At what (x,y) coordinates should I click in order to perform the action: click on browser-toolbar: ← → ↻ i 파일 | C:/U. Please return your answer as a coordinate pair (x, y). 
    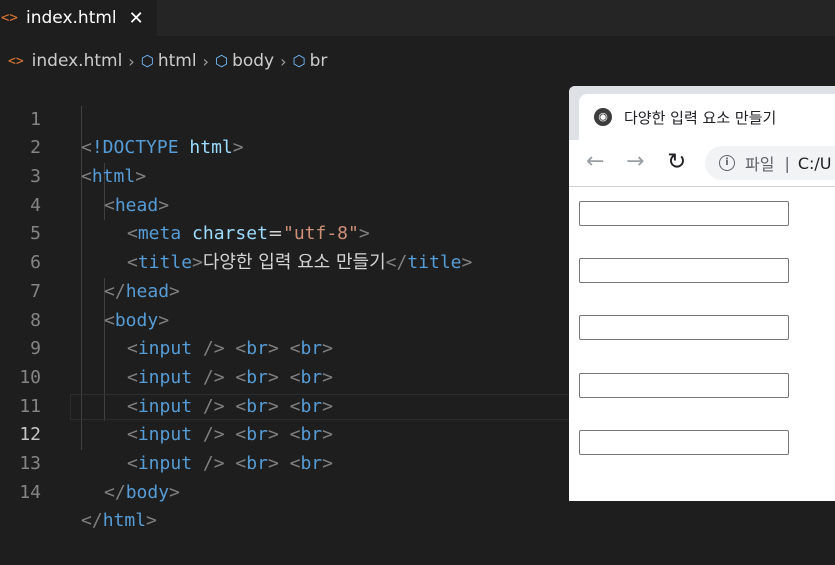
    Looking at the image, I should click on (702, 163).